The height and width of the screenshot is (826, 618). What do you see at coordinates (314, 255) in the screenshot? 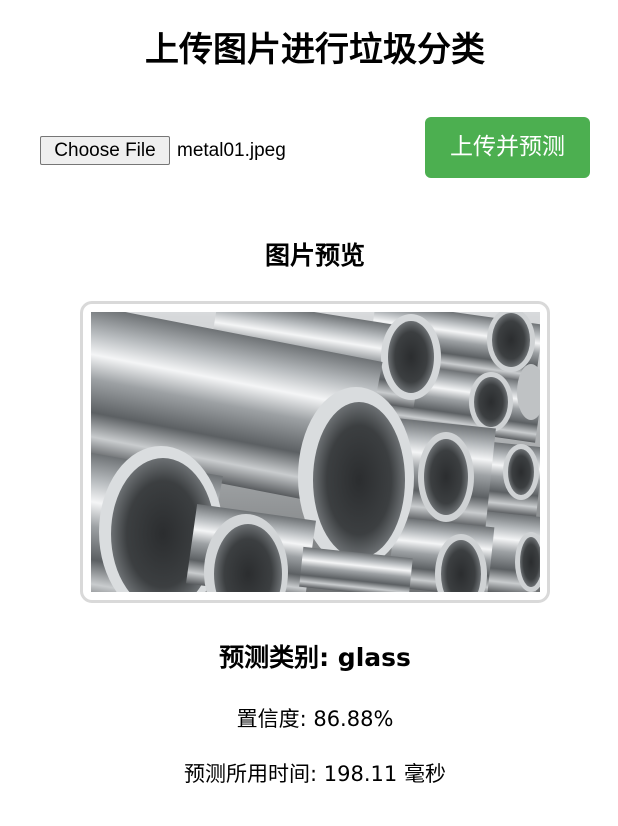
I see `preview-title: 图片预览` at bounding box center [314, 255].